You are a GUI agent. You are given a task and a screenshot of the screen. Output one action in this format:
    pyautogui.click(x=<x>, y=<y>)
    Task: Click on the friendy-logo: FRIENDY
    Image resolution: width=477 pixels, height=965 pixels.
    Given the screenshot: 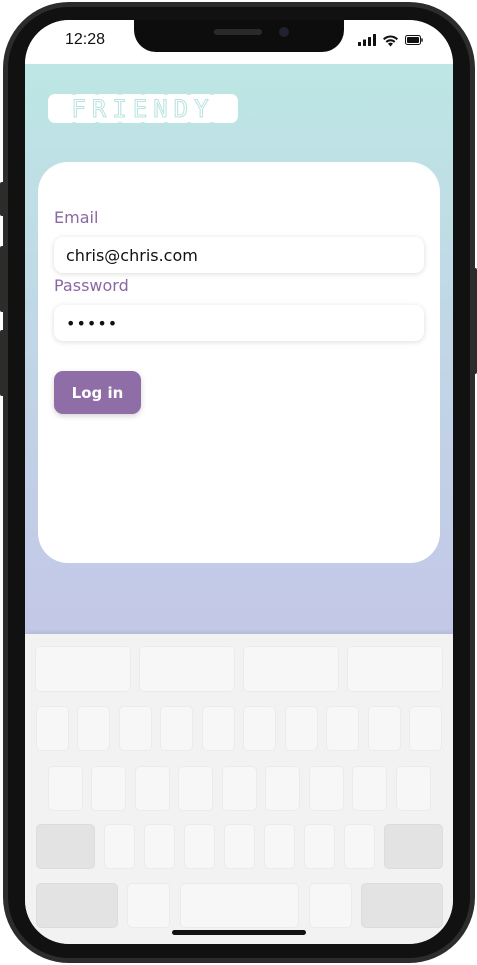 What is the action you would take?
    pyautogui.click(x=143, y=109)
    